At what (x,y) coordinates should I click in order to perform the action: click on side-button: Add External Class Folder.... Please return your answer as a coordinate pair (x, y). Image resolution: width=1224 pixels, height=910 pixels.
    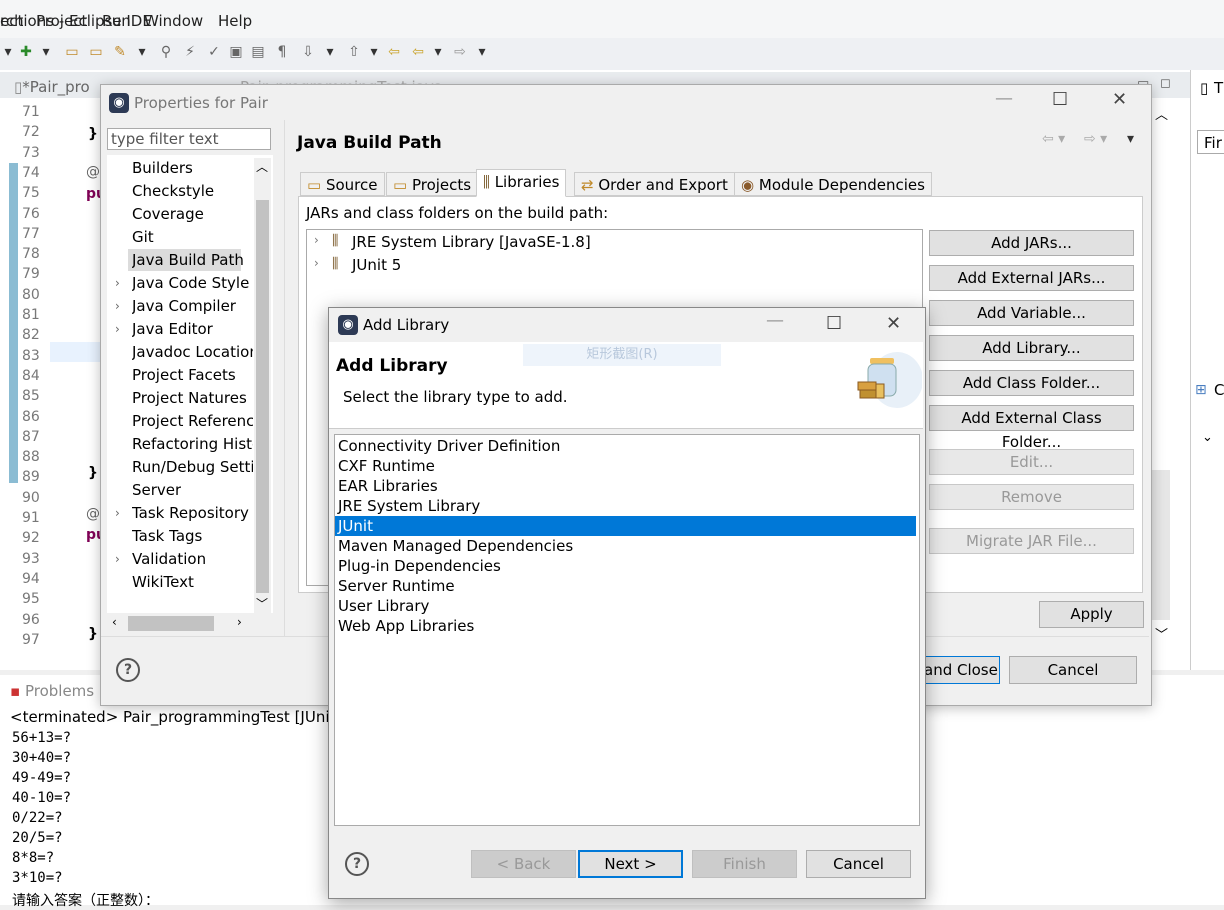
    Looking at the image, I should click on (1031, 428).